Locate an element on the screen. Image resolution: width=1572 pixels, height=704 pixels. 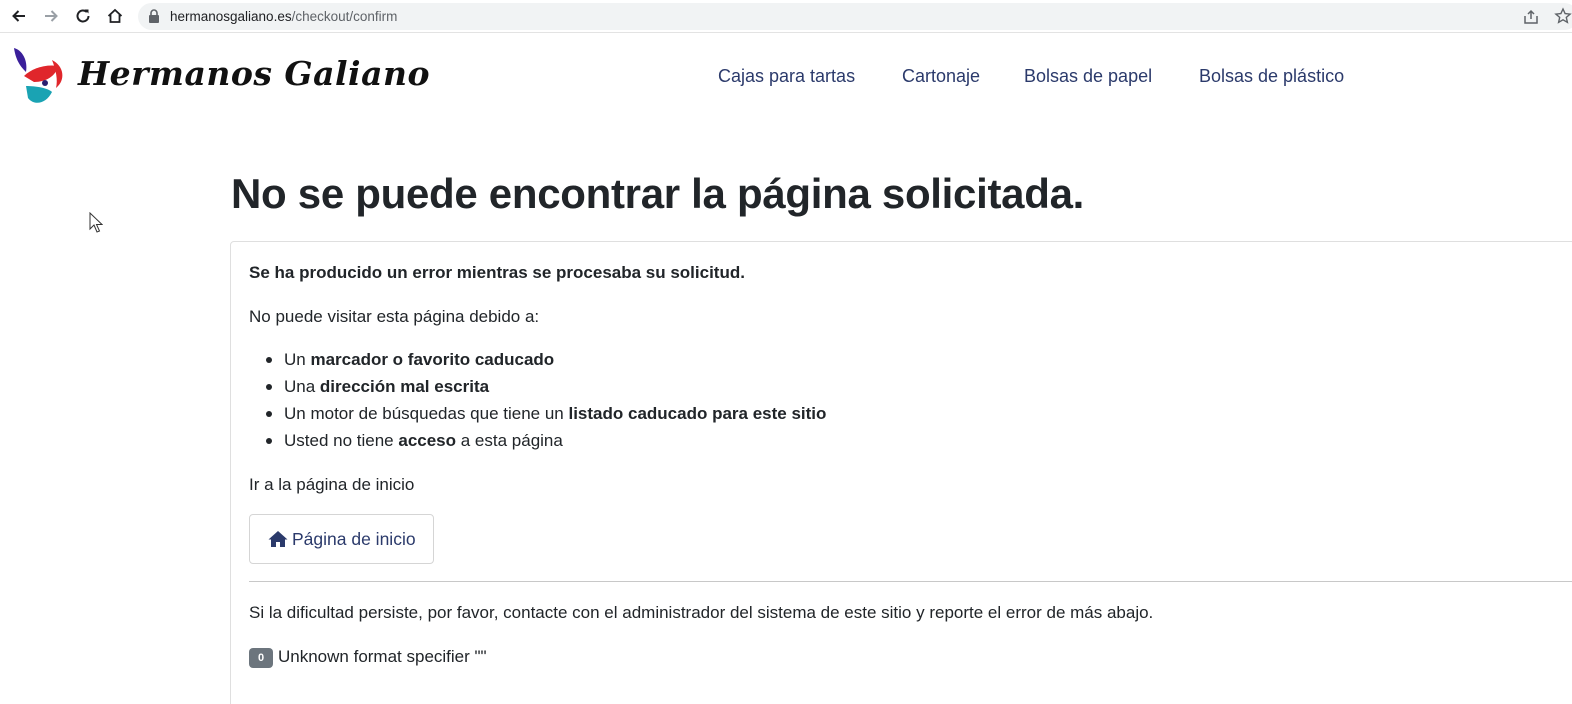
forward-arrow-icon is located at coordinates (51, 16).